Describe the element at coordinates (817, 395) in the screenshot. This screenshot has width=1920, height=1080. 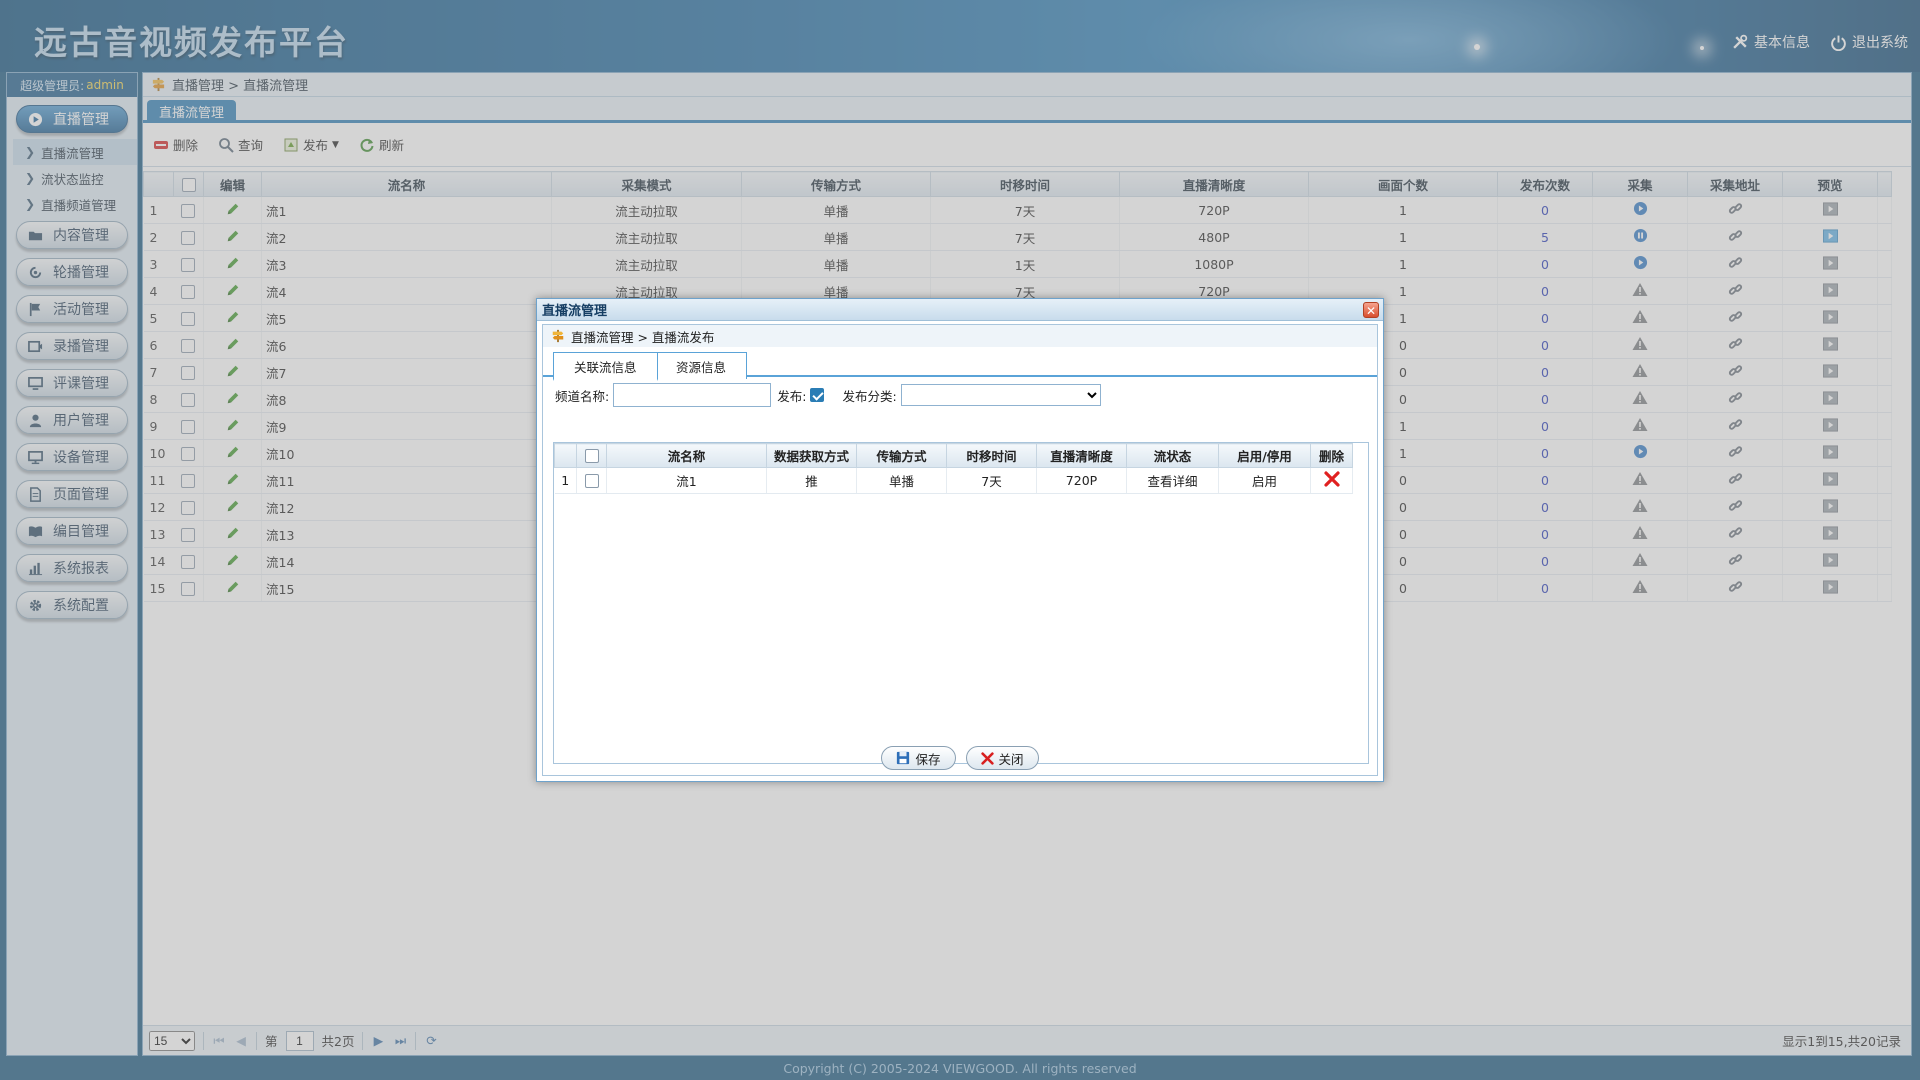
I see `publish-checkbox` at that location.